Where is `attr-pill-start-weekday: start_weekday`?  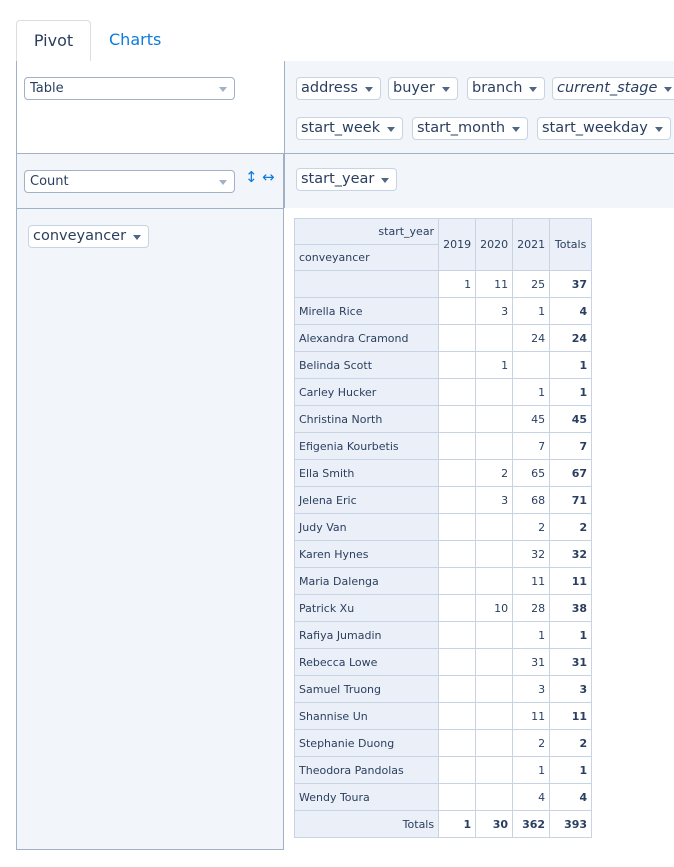 attr-pill-start-weekday: start_weekday is located at coordinates (604, 128).